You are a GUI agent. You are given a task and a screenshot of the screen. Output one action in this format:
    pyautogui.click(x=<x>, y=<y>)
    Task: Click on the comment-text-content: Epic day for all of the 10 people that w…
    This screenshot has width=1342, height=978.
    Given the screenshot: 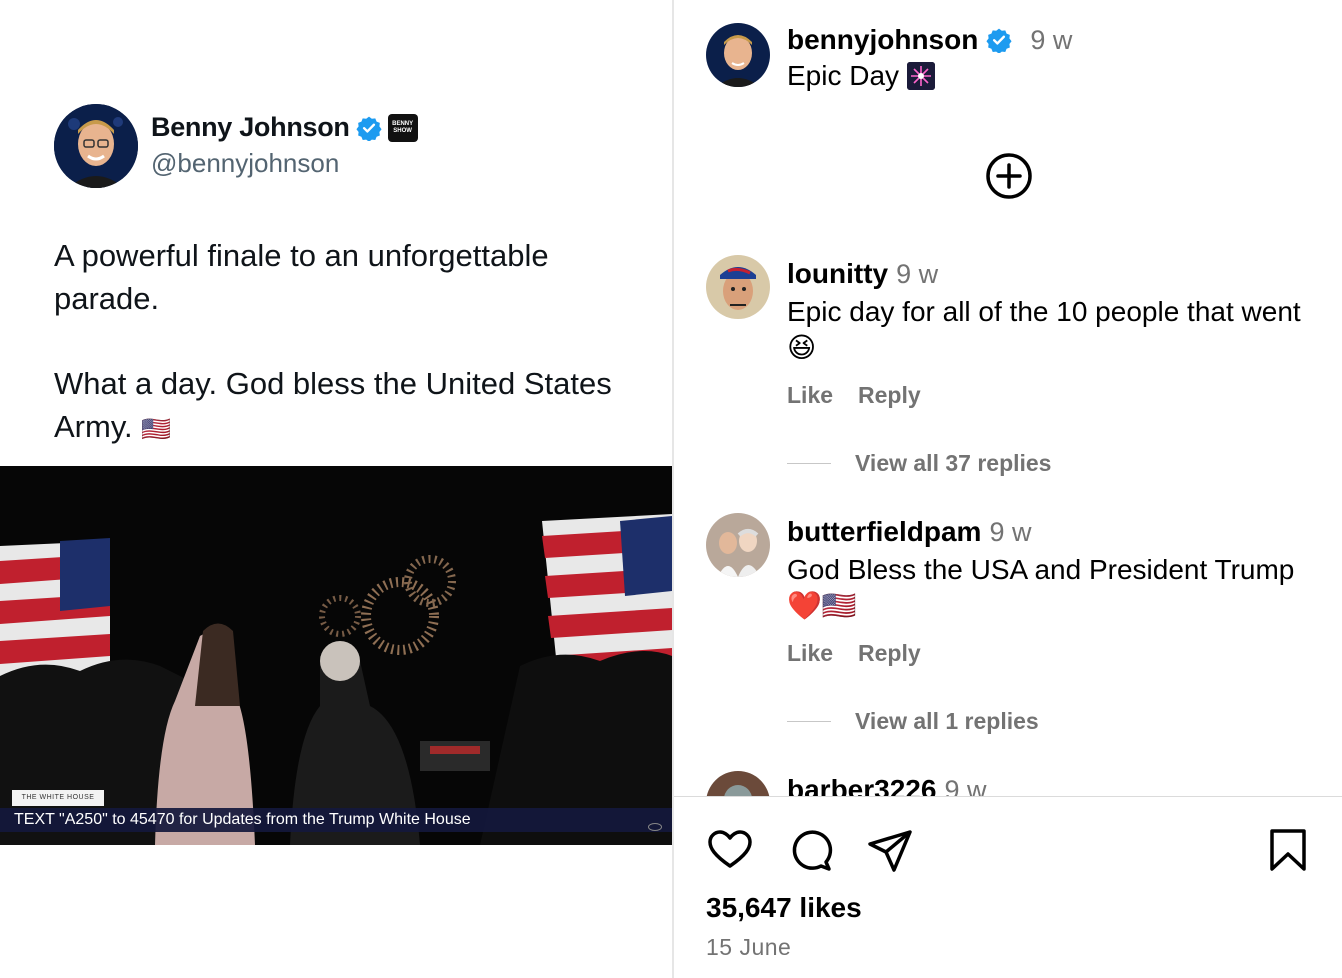 What is the action you would take?
    pyautogui.click(x=1044, y=311)
    